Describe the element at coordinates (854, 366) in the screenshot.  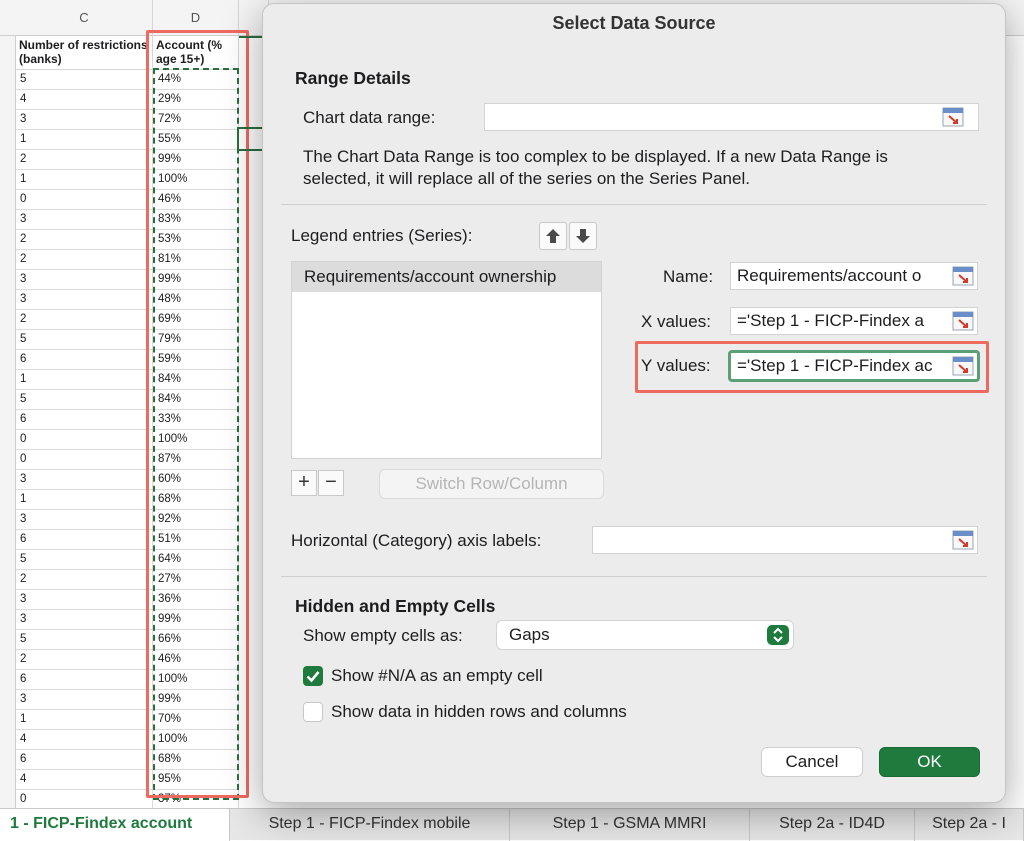
I see `y-values-field: ='Step 1 - FICP-Findex ac` at that location.